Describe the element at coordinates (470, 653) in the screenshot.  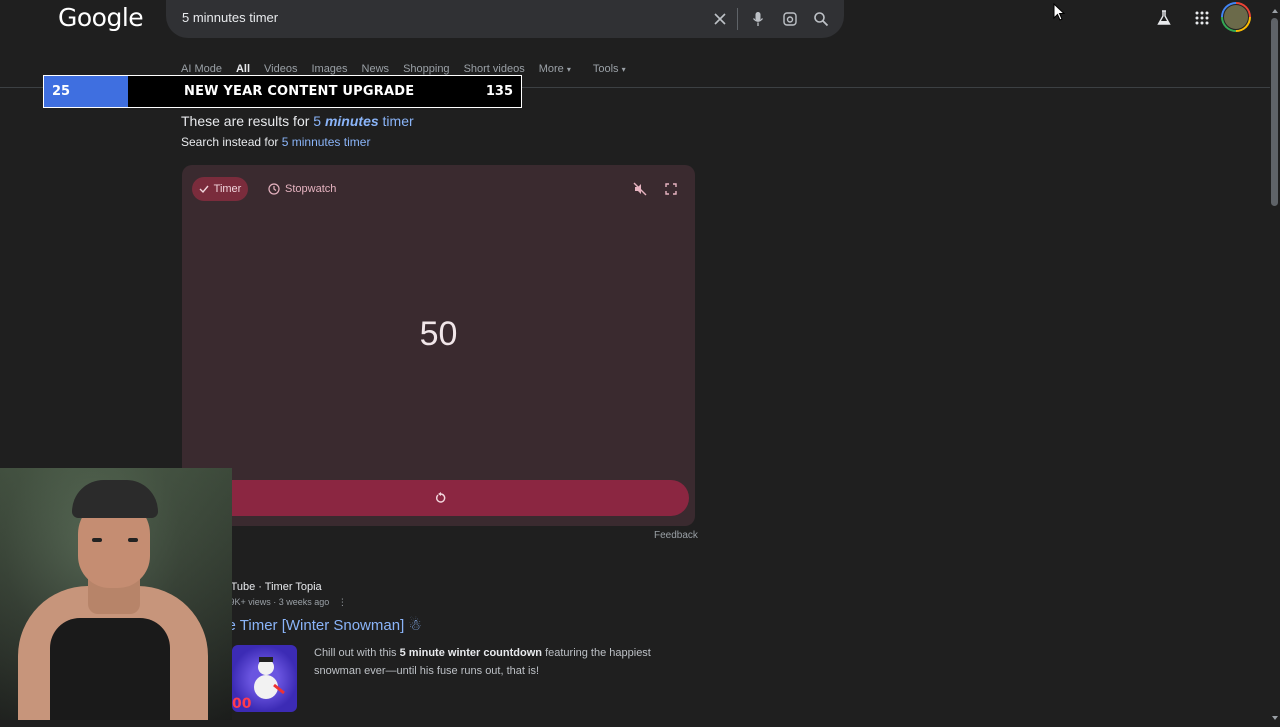
I see `snippet-bold: 5 minute winter countdown` at that location.